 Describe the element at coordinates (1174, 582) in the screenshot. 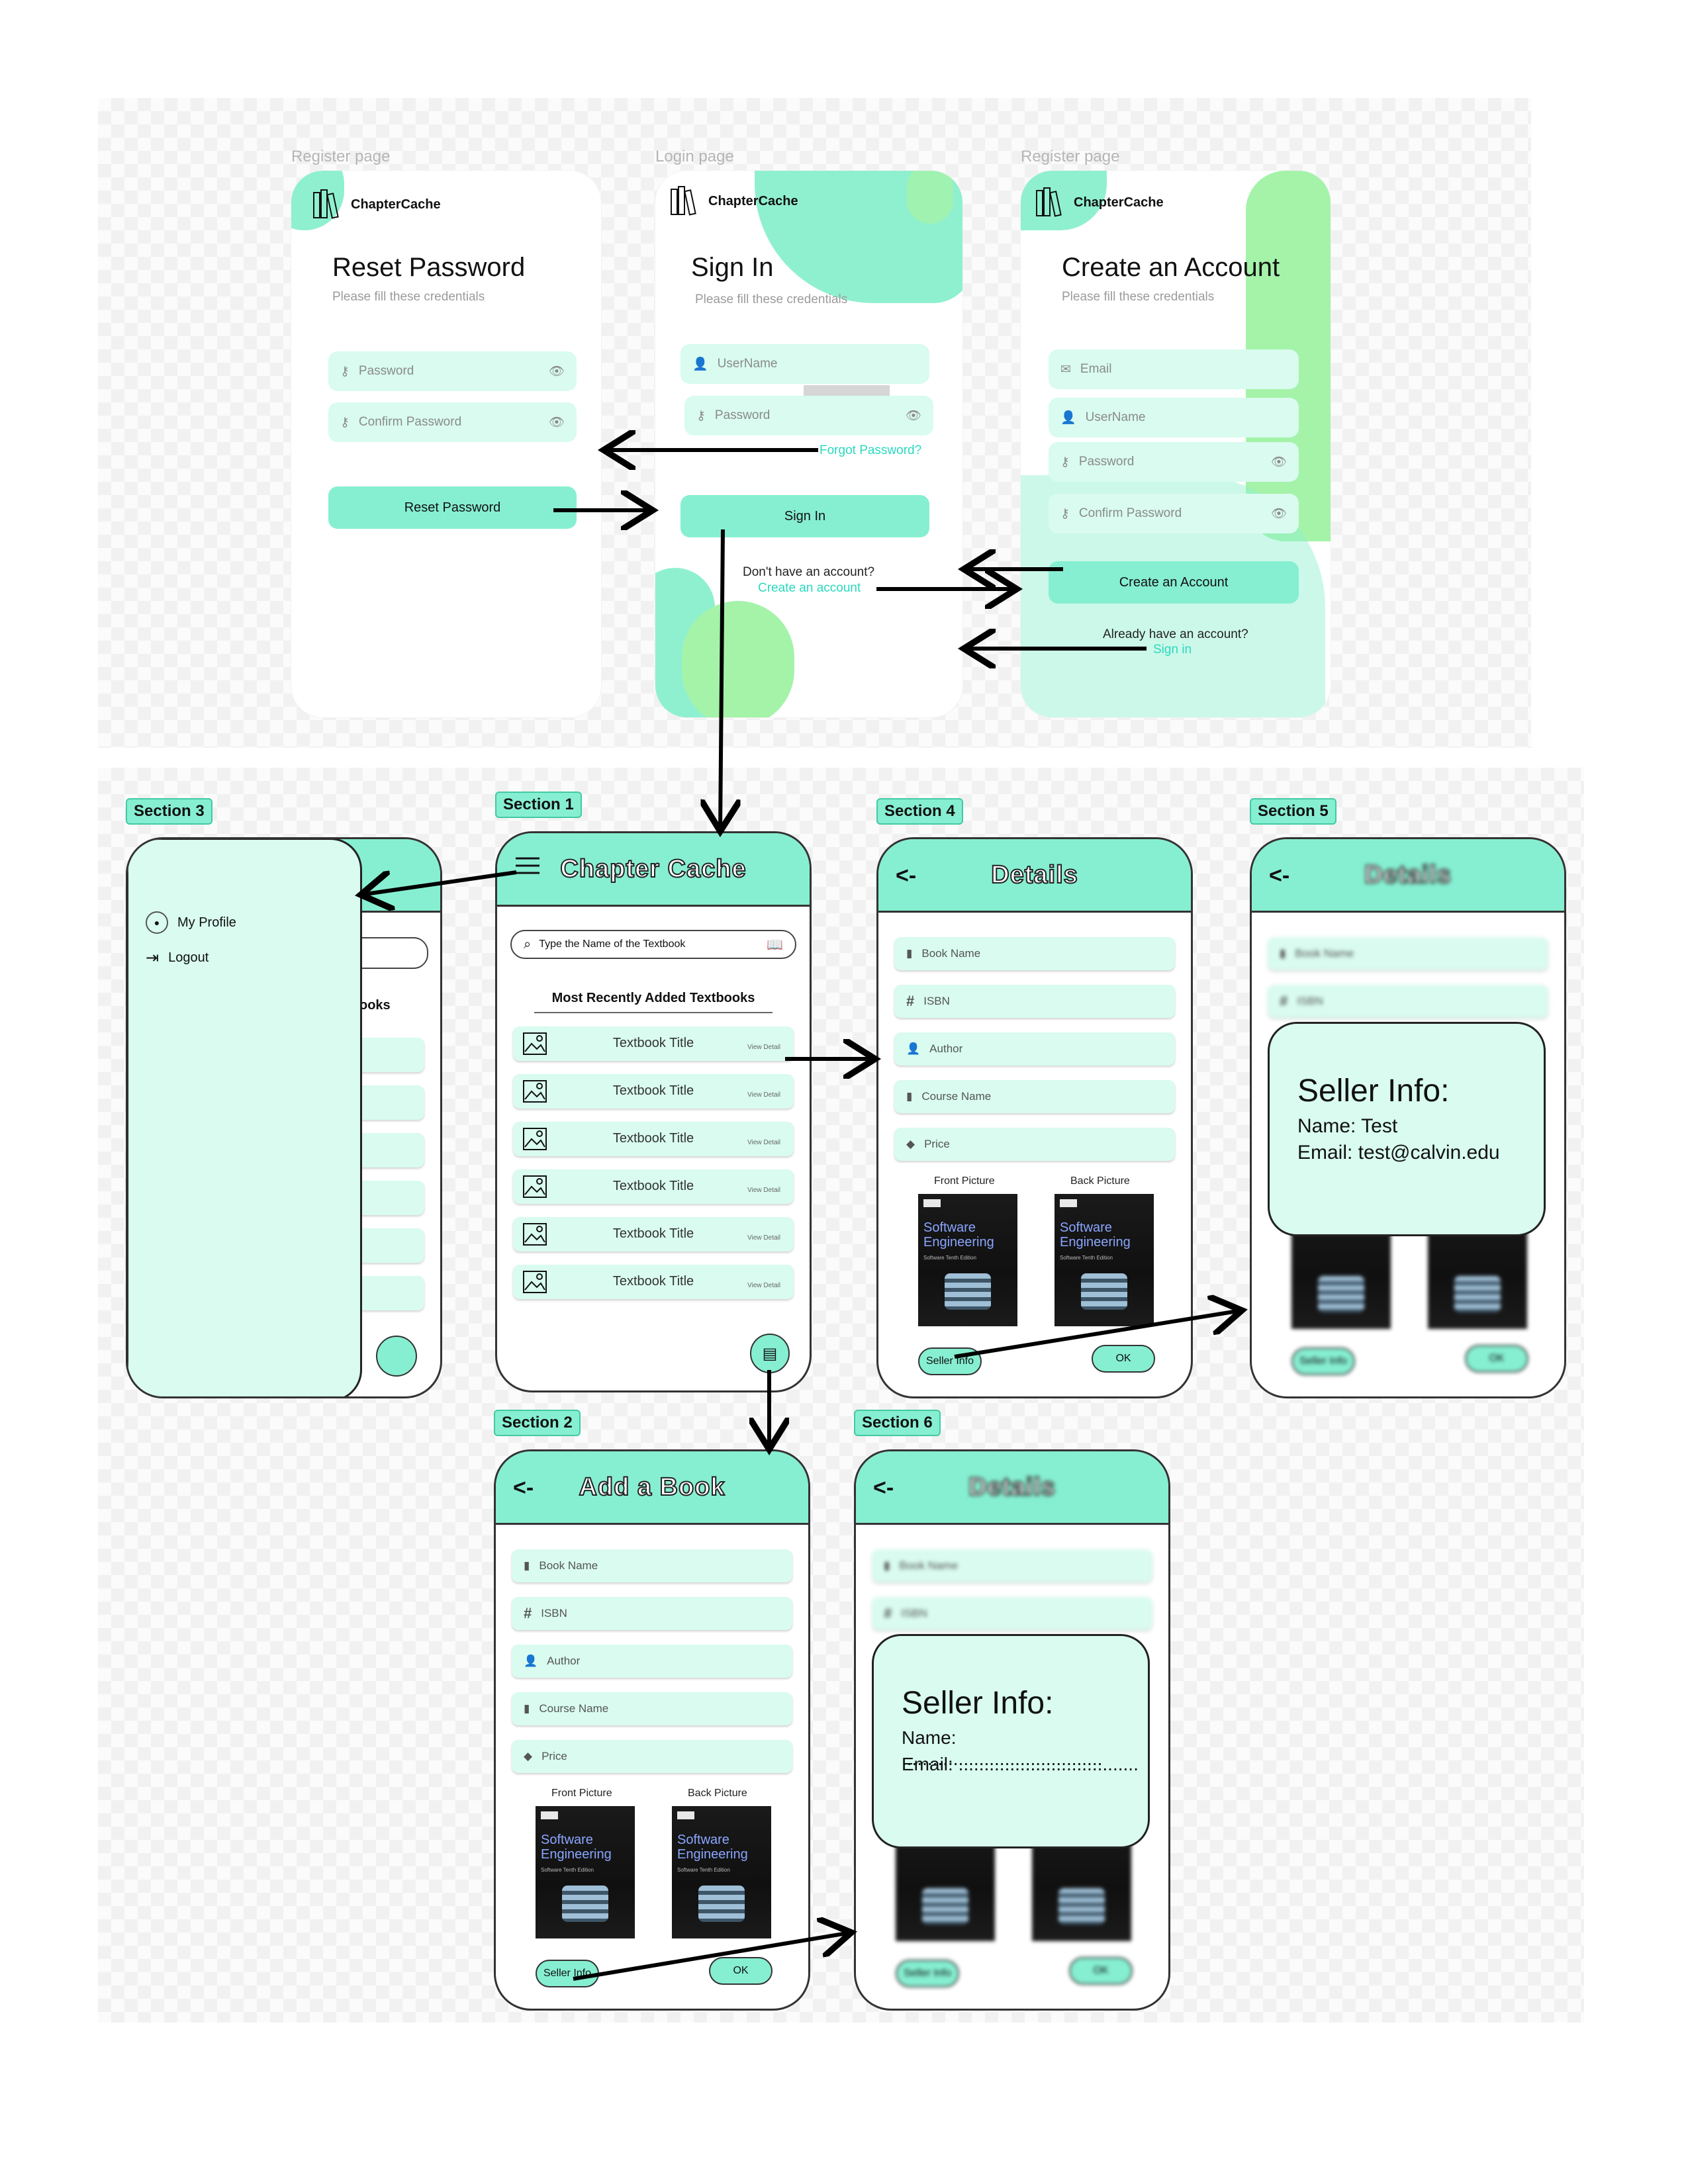

I see `create-account-button: Create an Account` at that location.